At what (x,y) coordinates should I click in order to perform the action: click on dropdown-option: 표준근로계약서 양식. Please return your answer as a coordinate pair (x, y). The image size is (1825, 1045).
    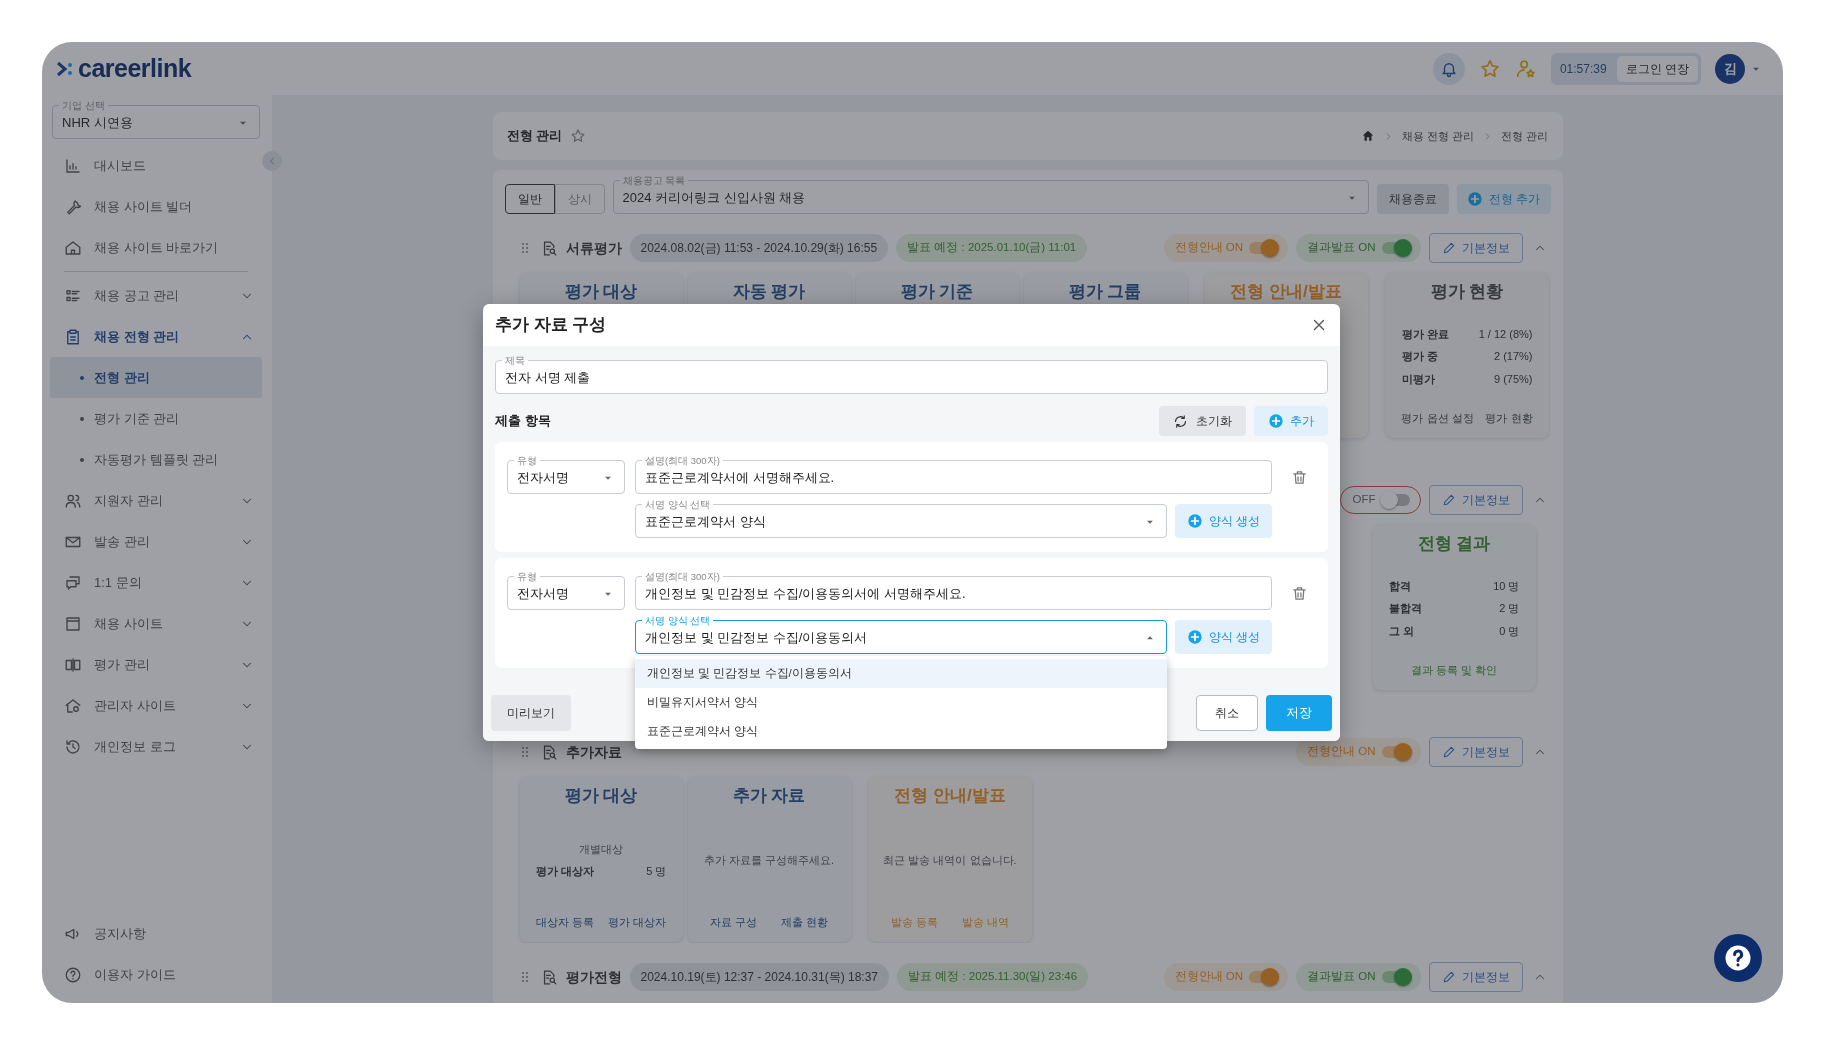
    Looking at the image, I should click on (901, 731).